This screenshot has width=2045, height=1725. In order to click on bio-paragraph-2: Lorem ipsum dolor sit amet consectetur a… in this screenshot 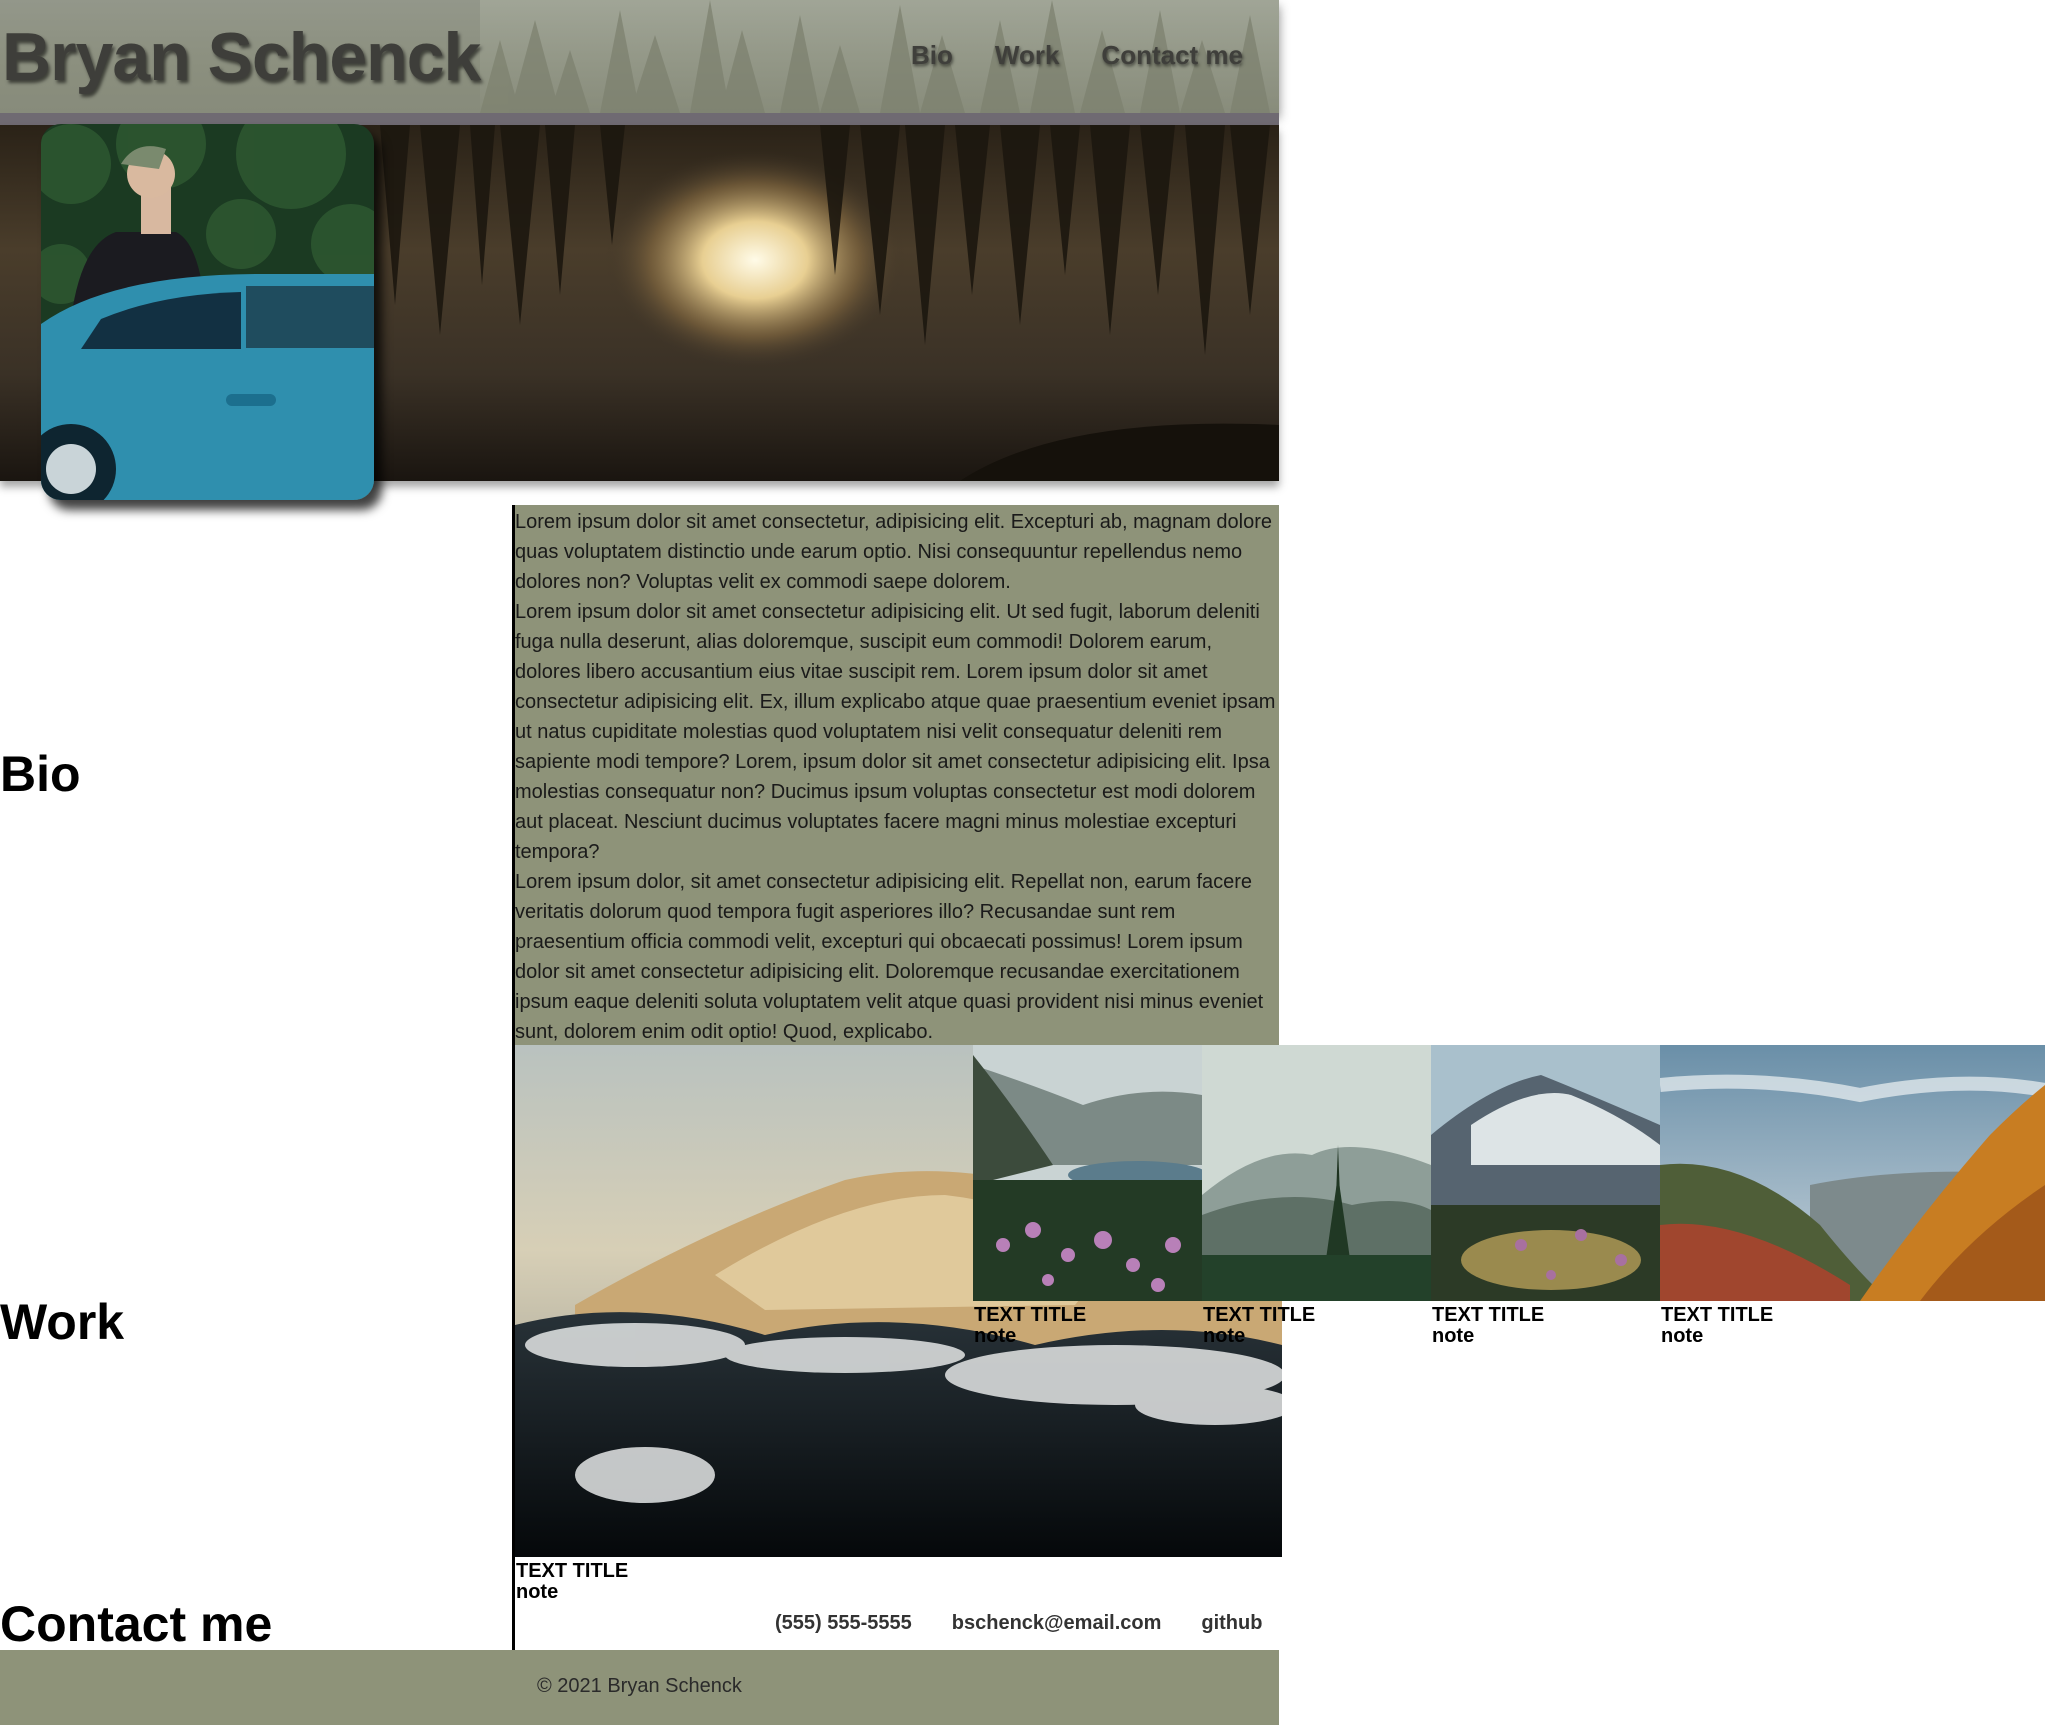, I will do `click(895, 732)`.